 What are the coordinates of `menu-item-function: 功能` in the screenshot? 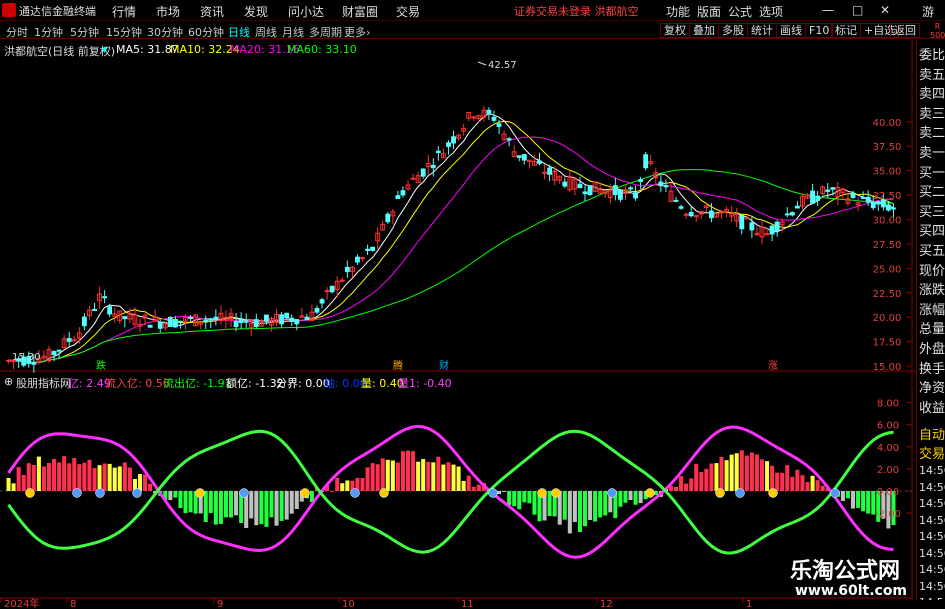 It's located at (678, 11).